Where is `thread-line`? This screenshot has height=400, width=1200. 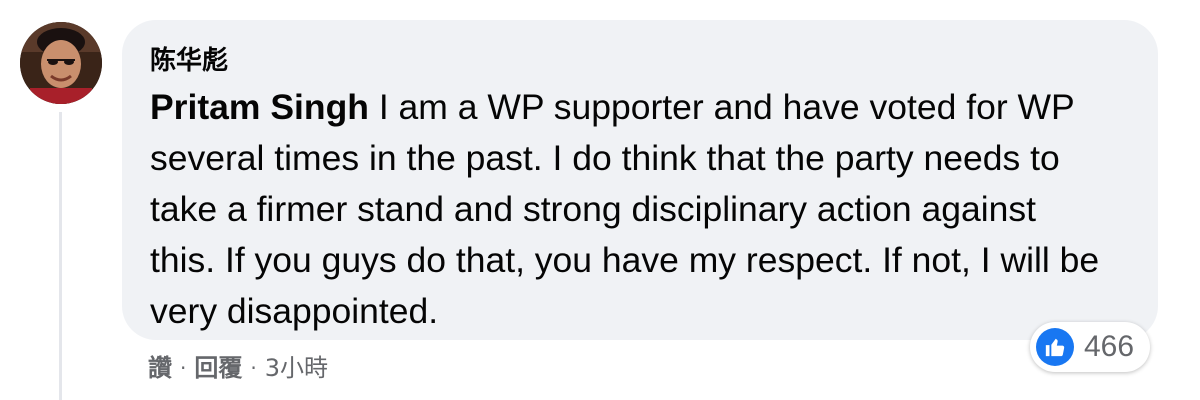
thread-line is located at coordinates (60, 256).